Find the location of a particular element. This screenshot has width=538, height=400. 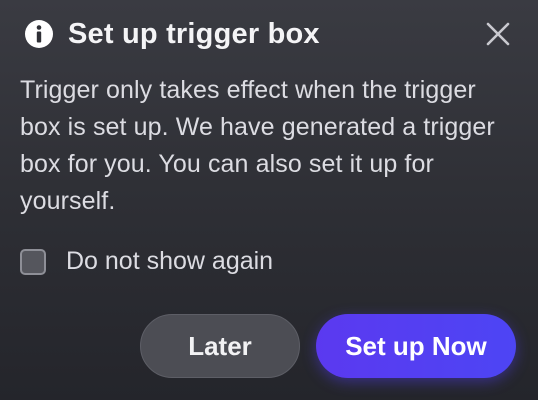

do-not-show-again-checkbox is located at coordinates (33, 261).